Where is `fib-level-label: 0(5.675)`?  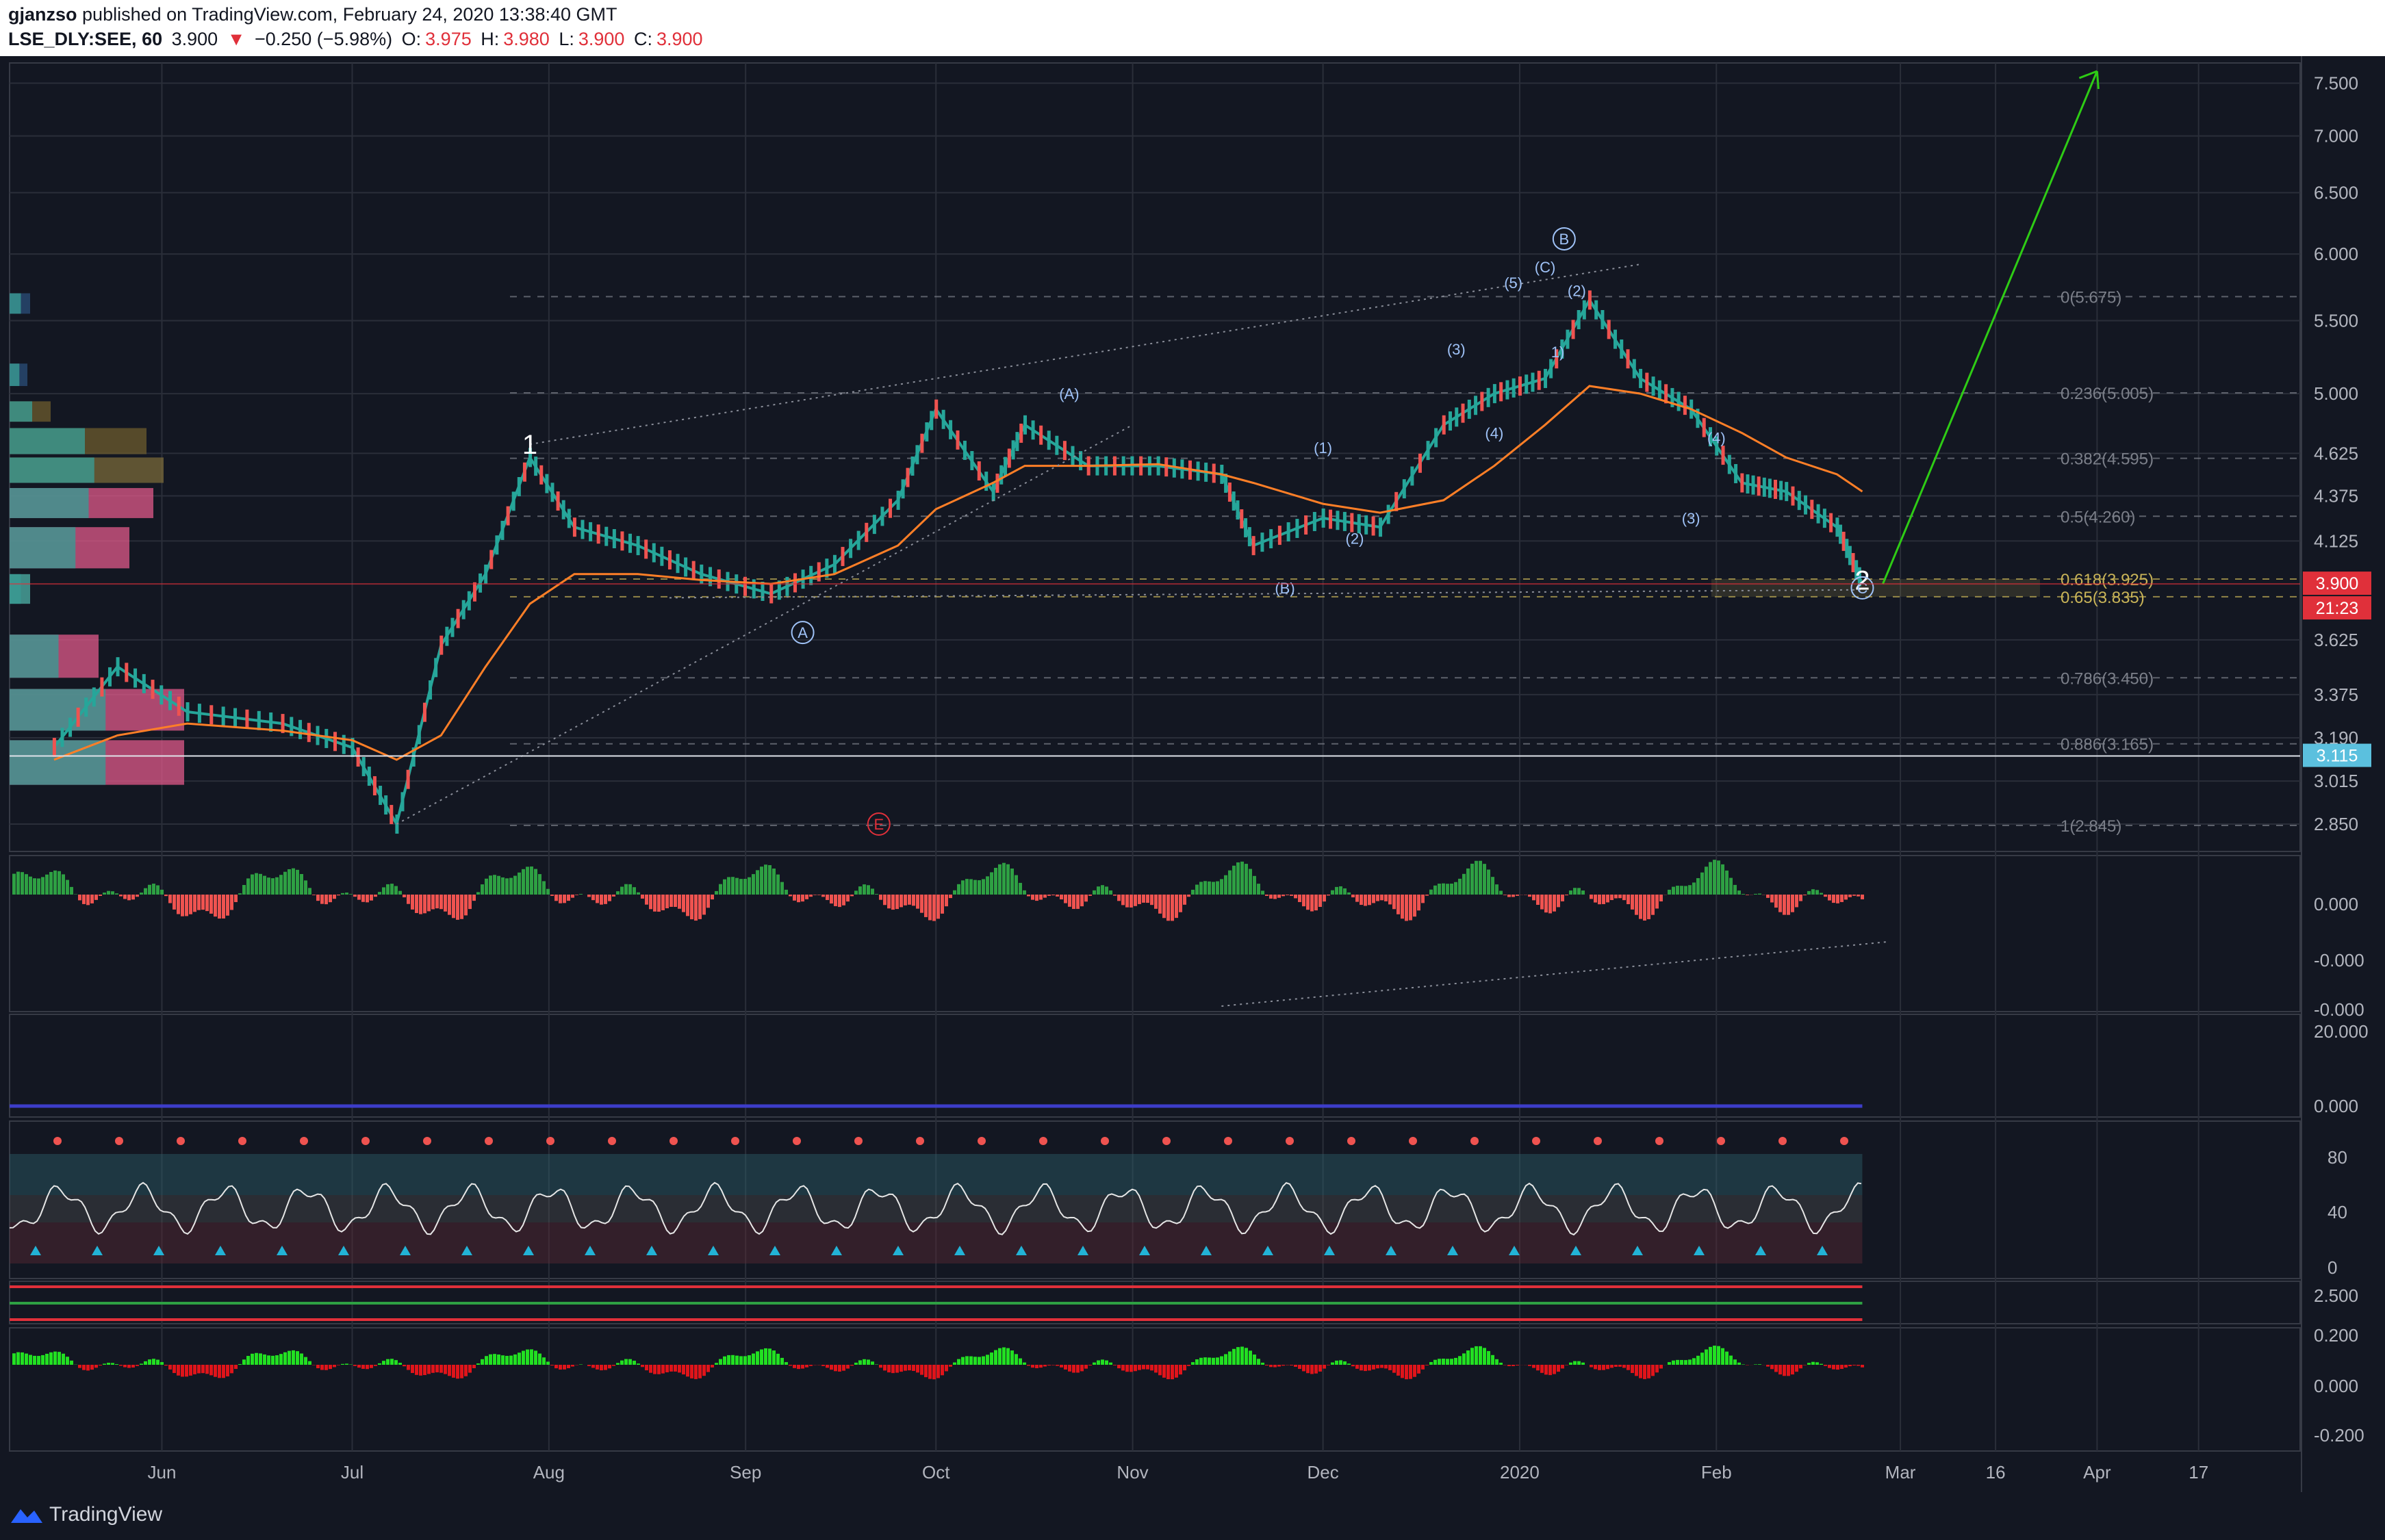
fib-level-label: 0(5.675) is located at coordinates (2091, 297).